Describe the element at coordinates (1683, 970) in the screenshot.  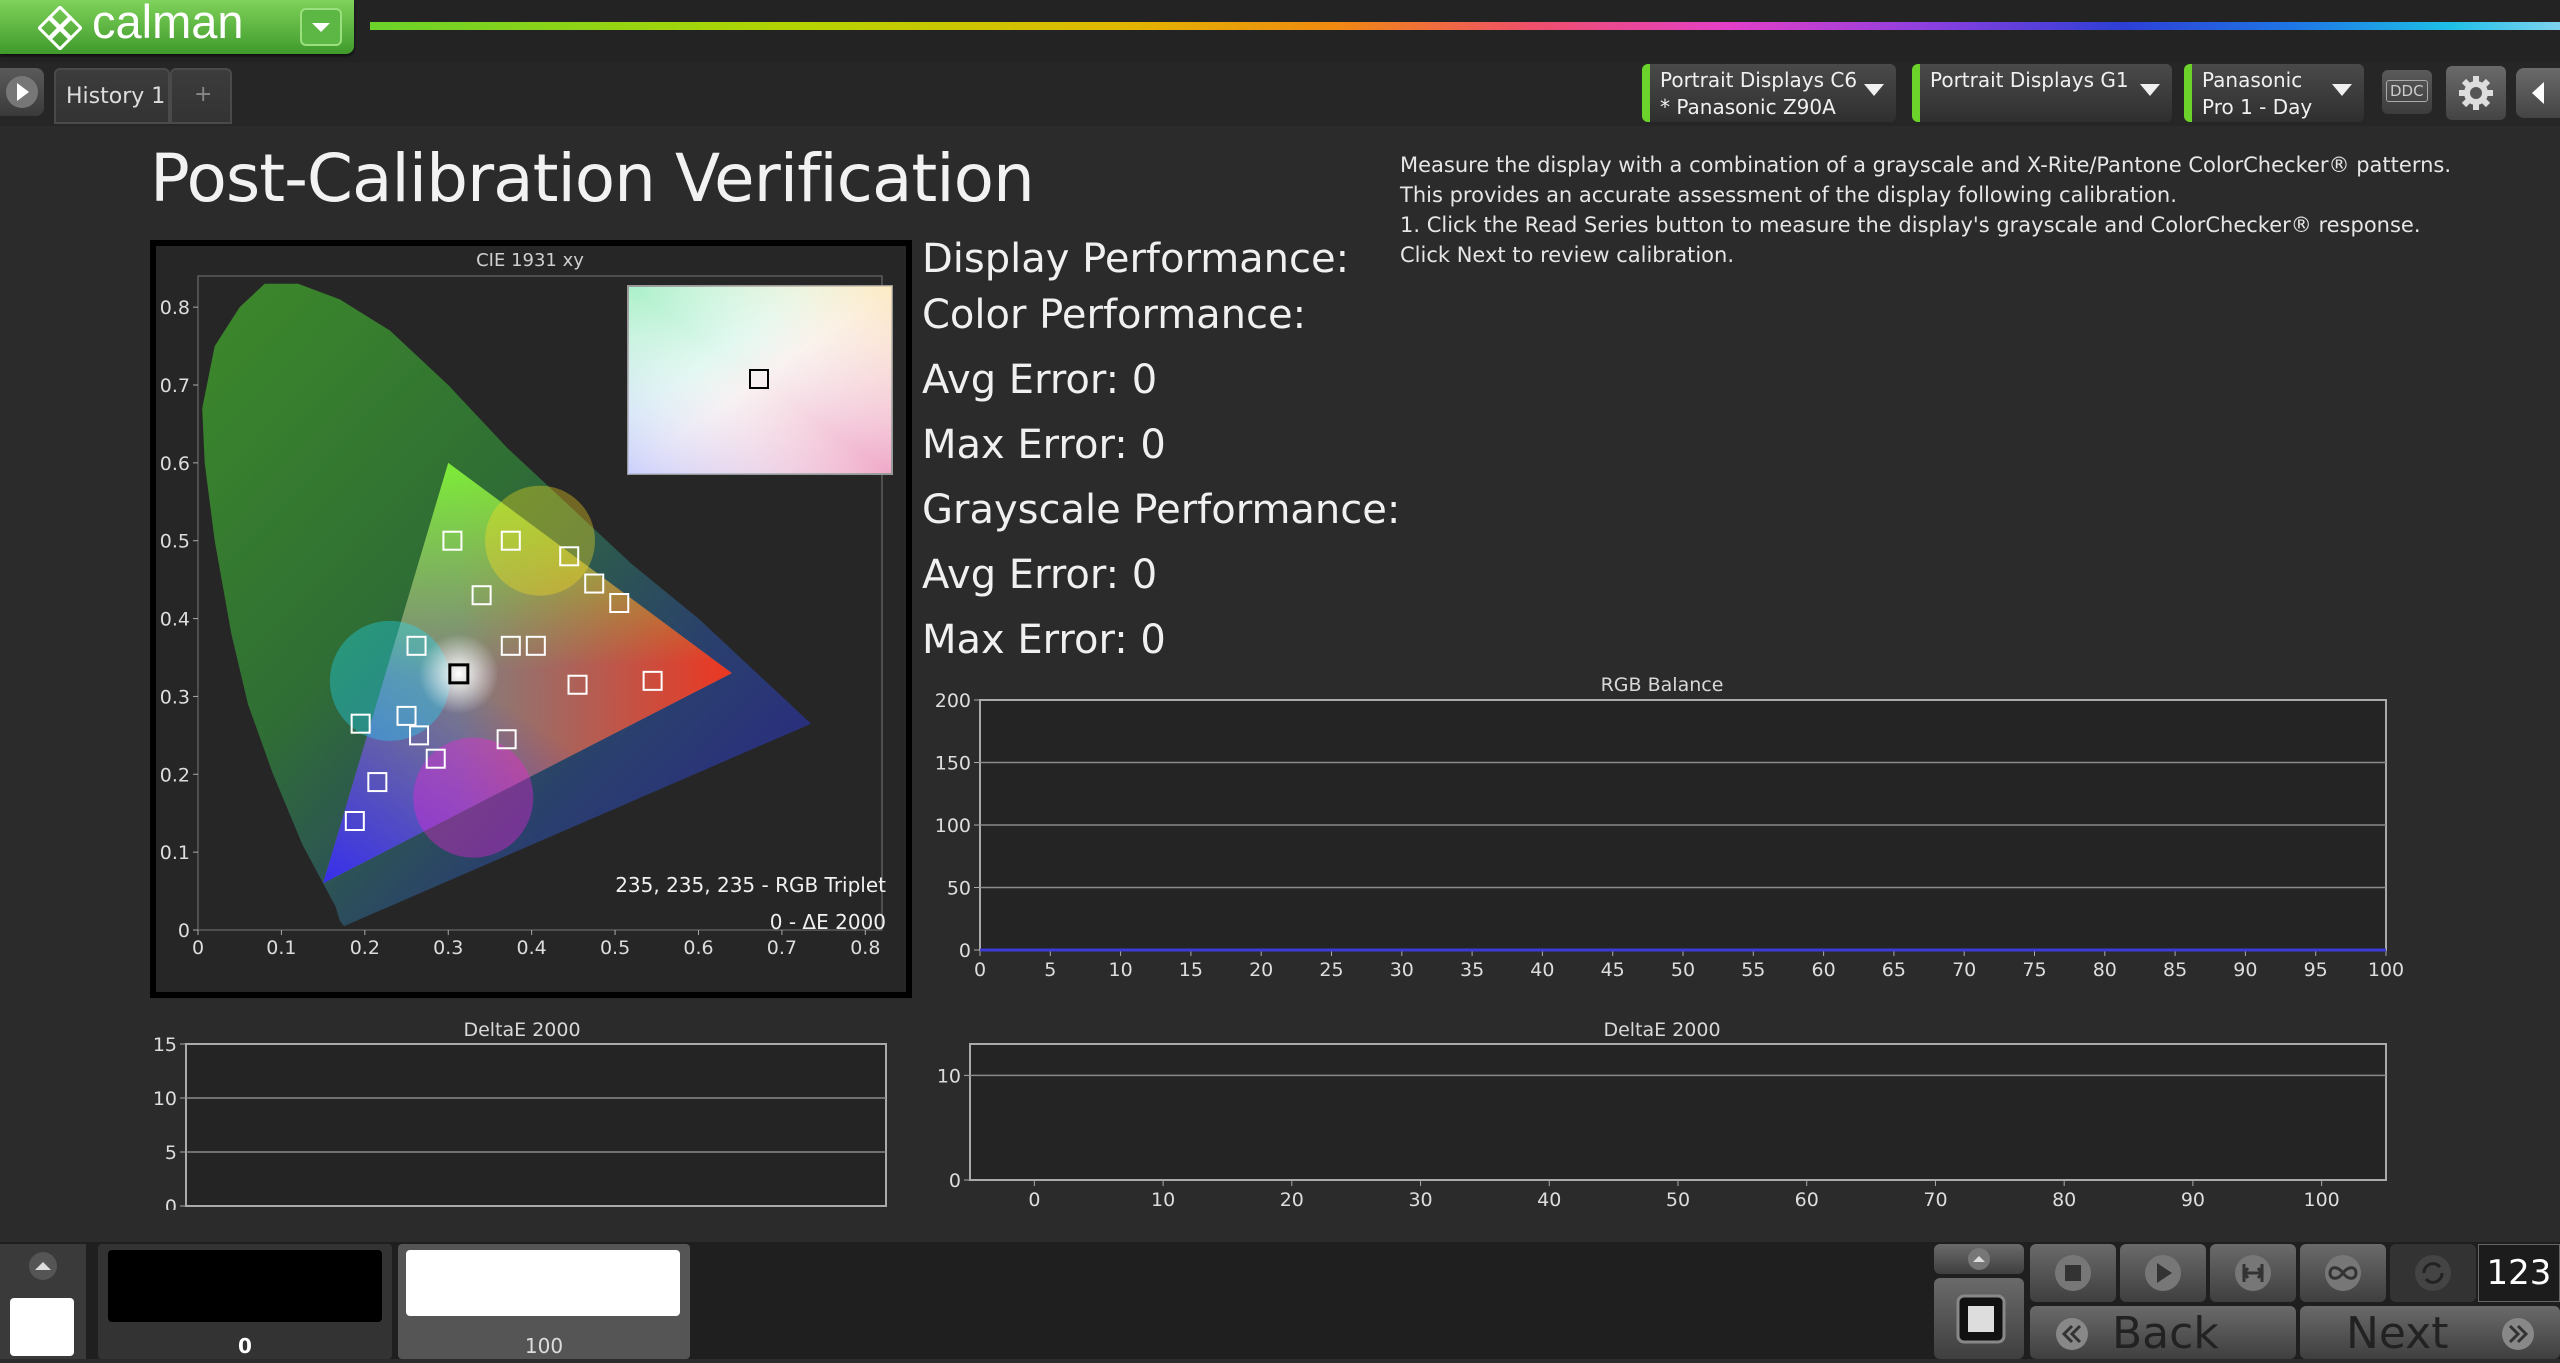
I see `x-tick-label: 50` at that location.